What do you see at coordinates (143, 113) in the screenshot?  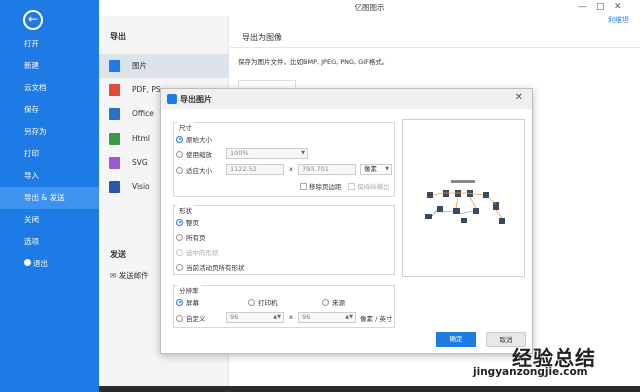 I see `export-item-label: Office` at bounding box center [143, 113].